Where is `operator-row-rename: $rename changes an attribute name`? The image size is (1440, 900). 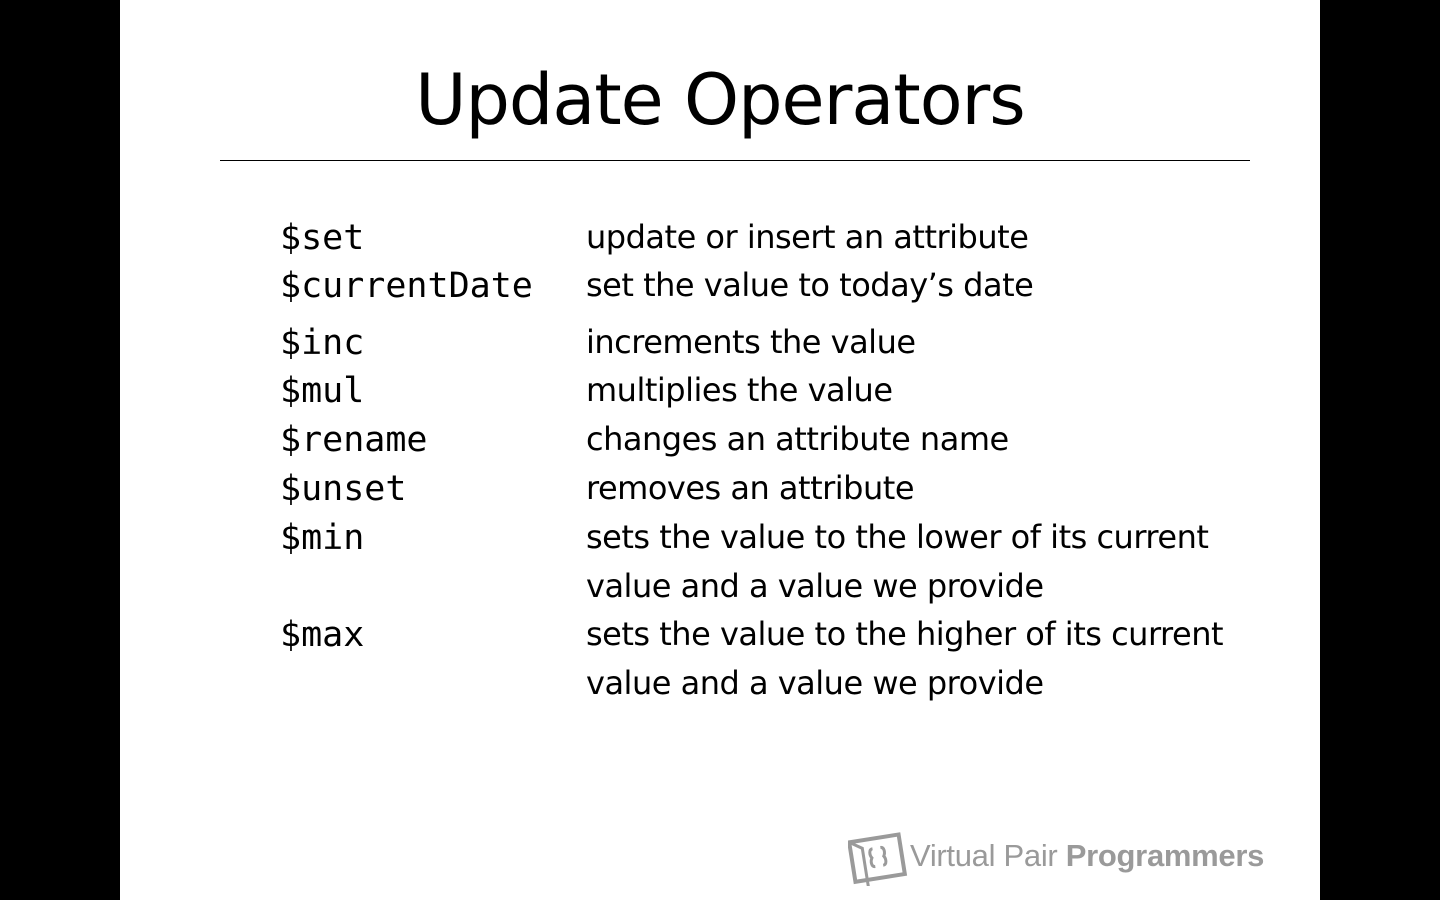
operator-row-rename: $rename changes an attribute name is located at coordinates (780, 440).